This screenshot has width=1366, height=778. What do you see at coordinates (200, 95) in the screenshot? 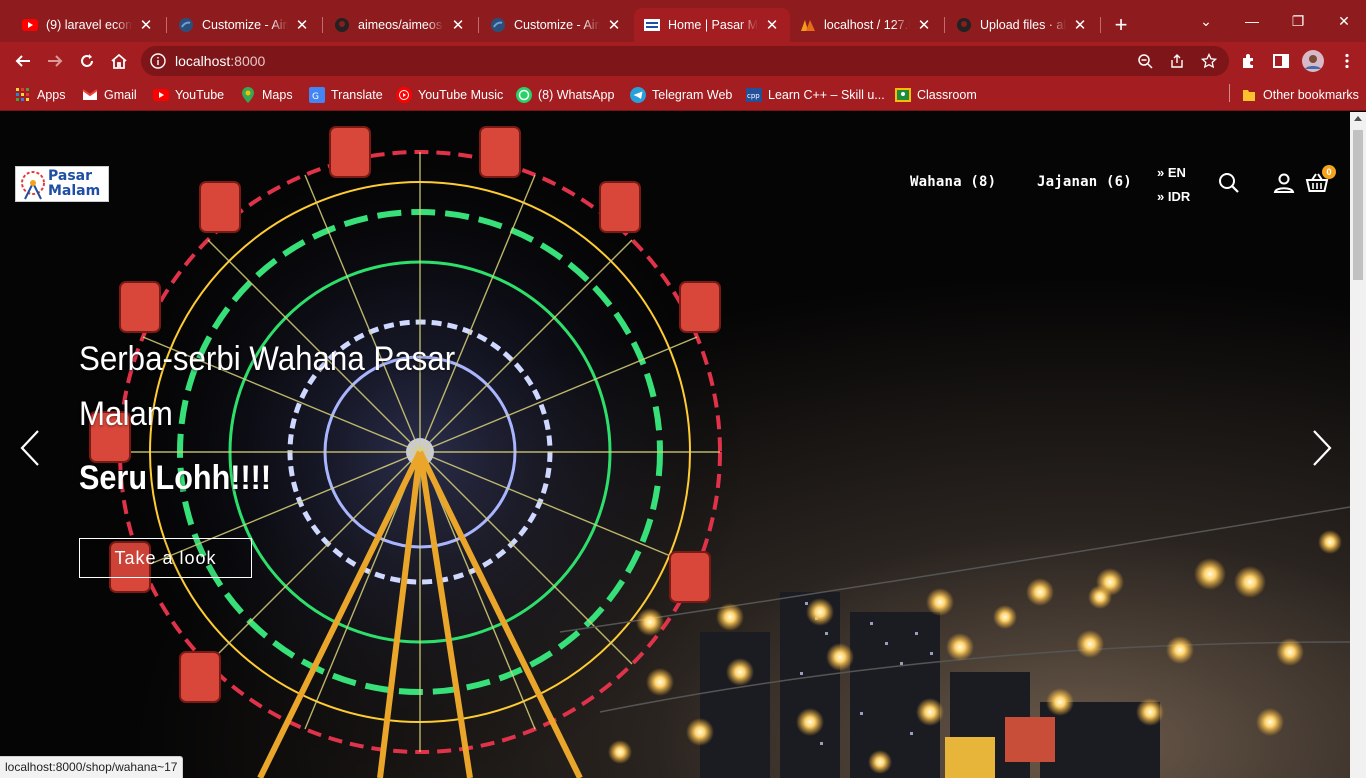
I see `bookmark-label: YouTube` at bounding box center [200, 95].